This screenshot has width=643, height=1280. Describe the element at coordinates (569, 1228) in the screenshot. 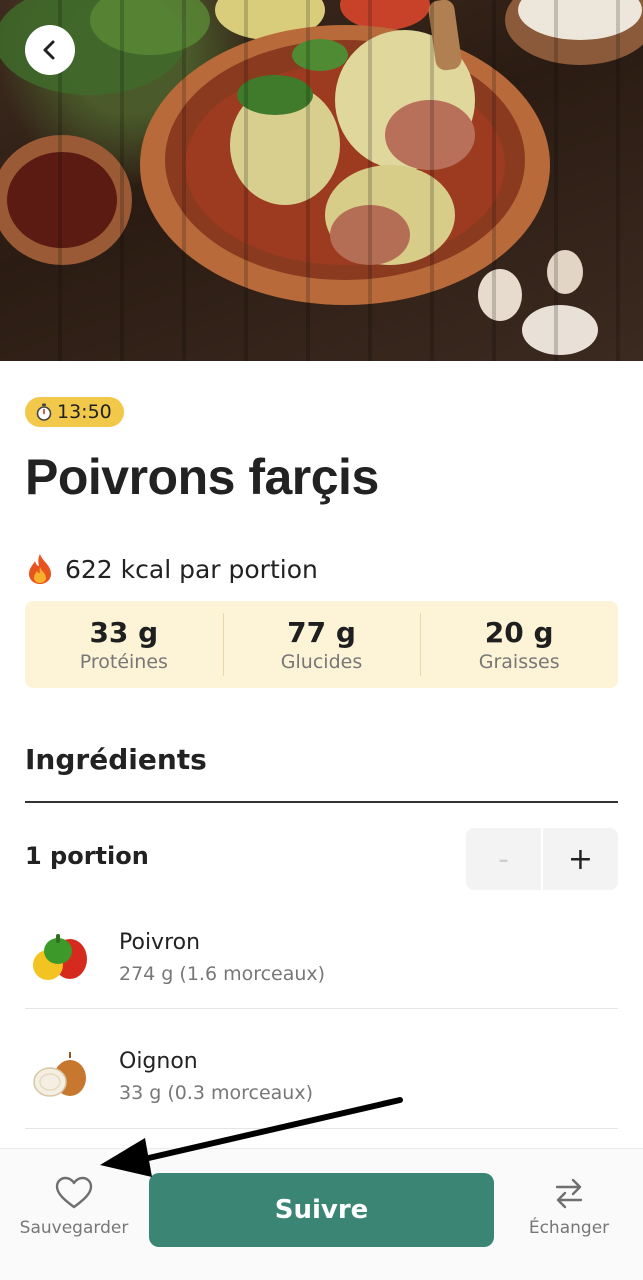

I see `swap-label: Échanger` at that location.